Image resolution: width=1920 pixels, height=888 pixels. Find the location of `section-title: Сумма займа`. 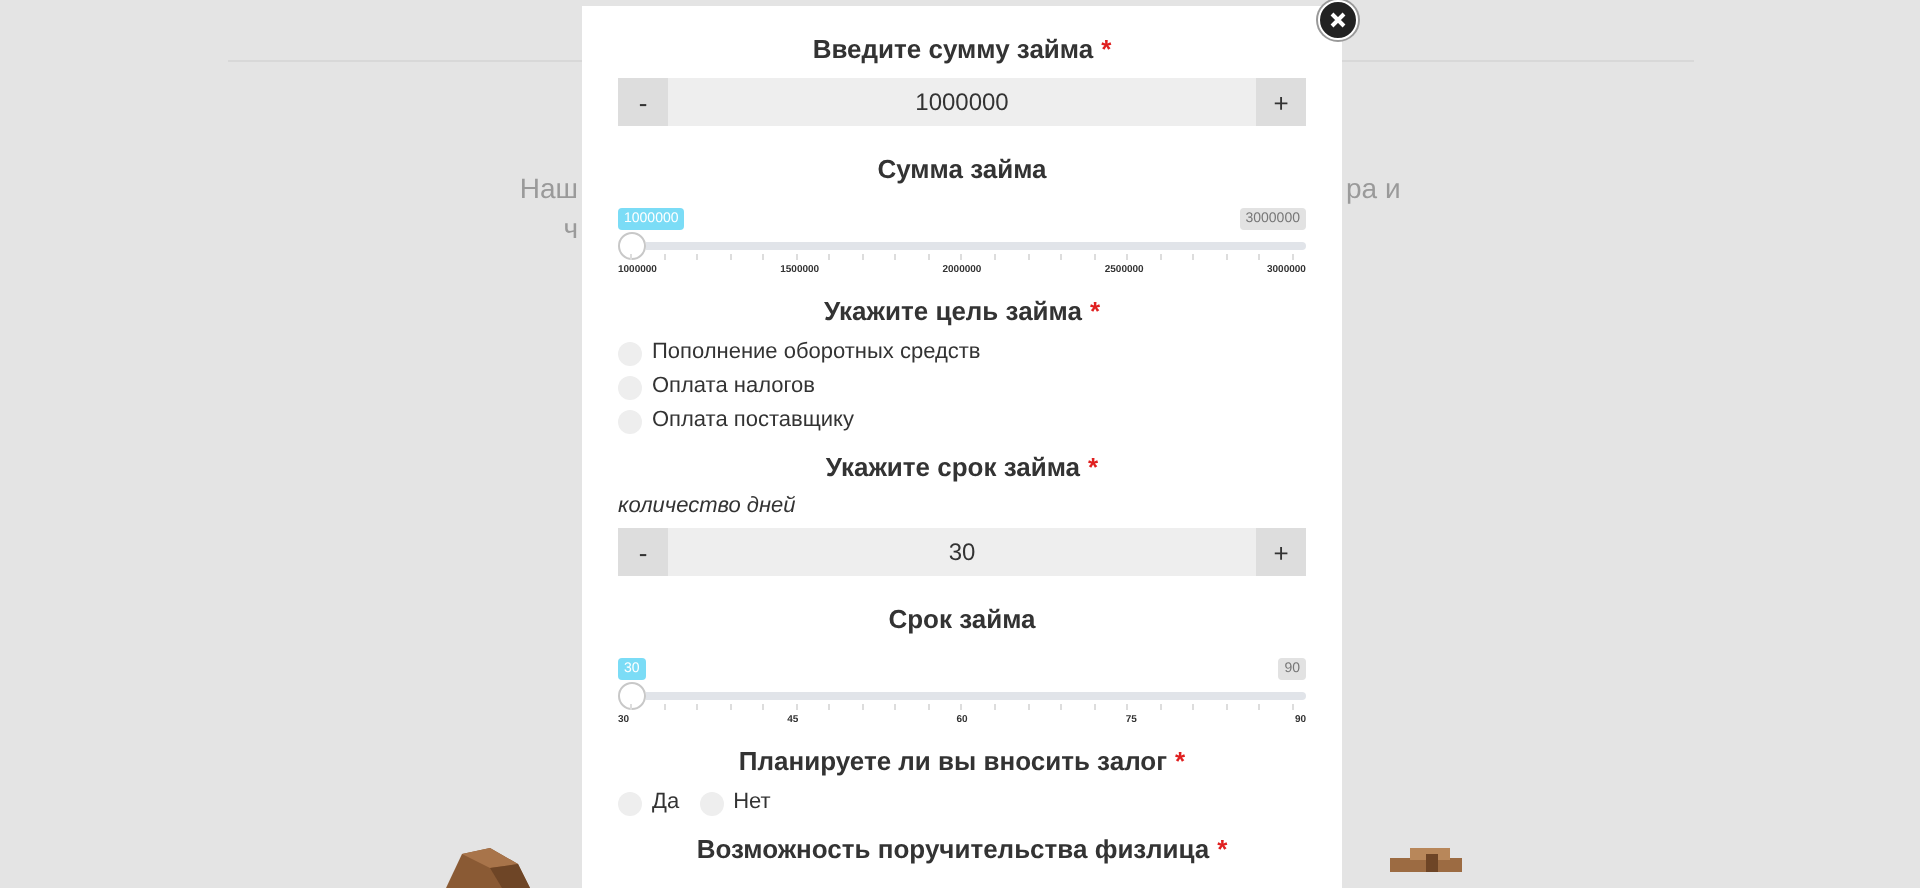

section-title: Сумма займа is located at coordinates (962, 169).